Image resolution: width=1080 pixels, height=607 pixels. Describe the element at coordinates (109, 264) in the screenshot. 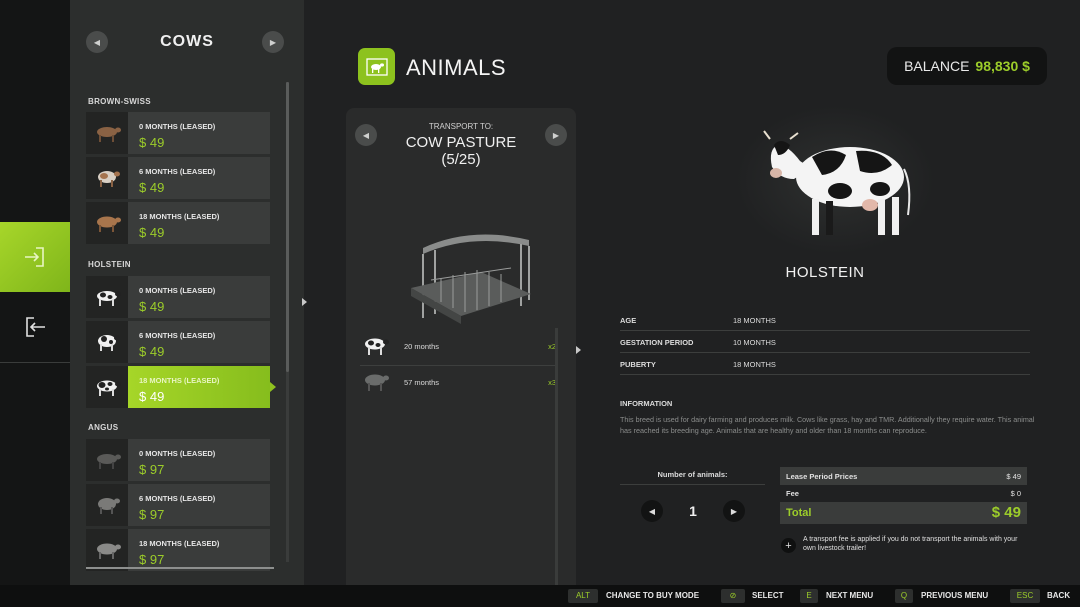

I see `breed-label-holstein: HOLSTEIN` at that location.